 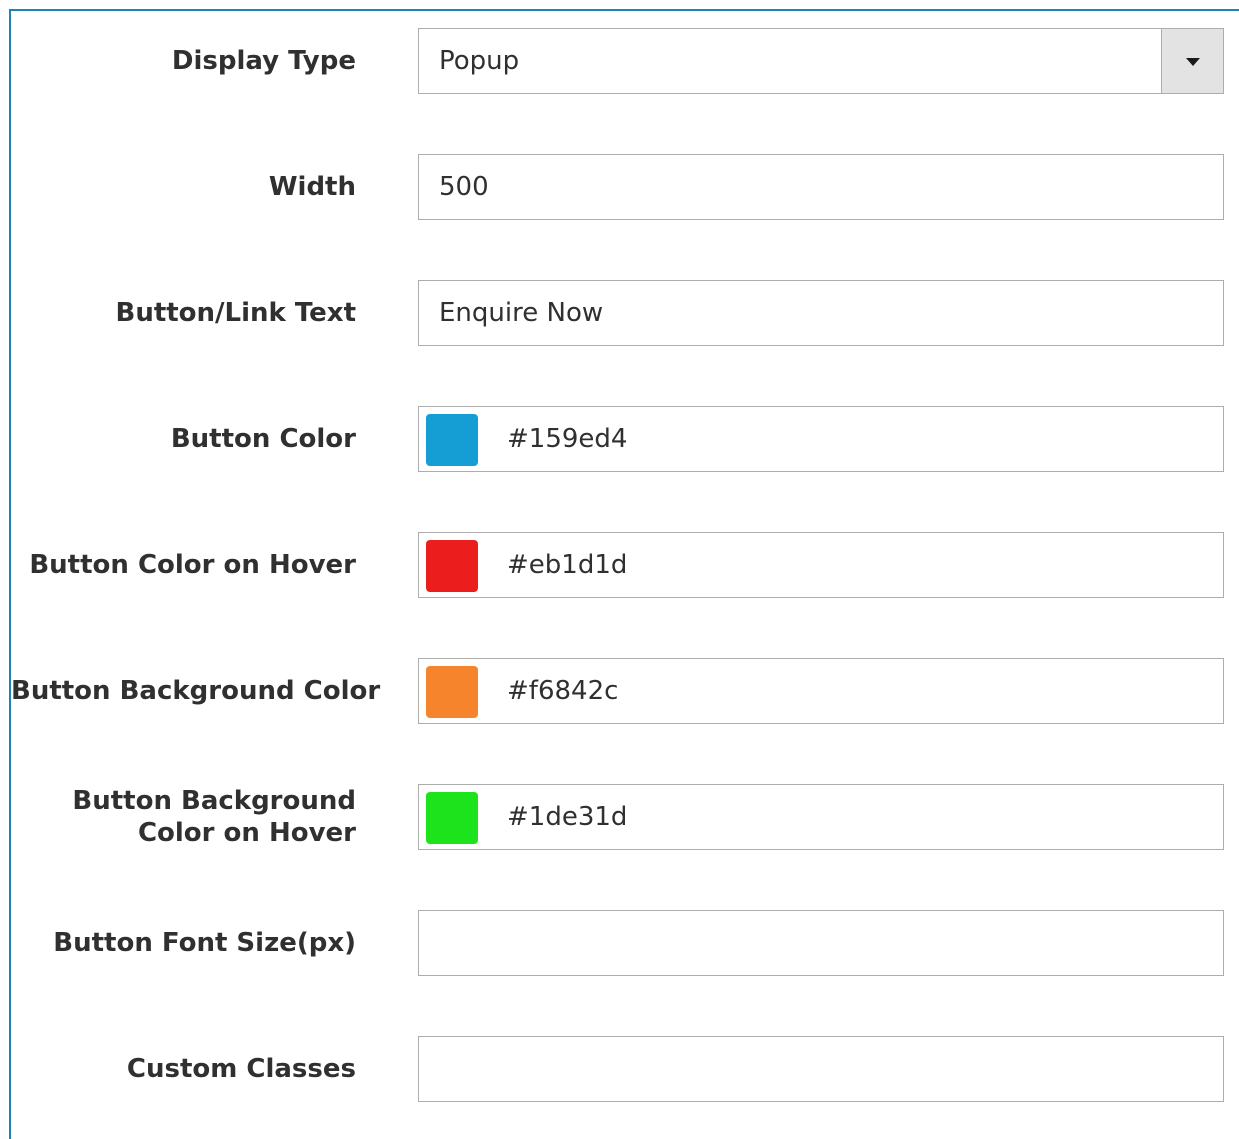 I want to click on button-bg-color-hover-row: Button Background Color on Hover, so click(x=619, y=817).